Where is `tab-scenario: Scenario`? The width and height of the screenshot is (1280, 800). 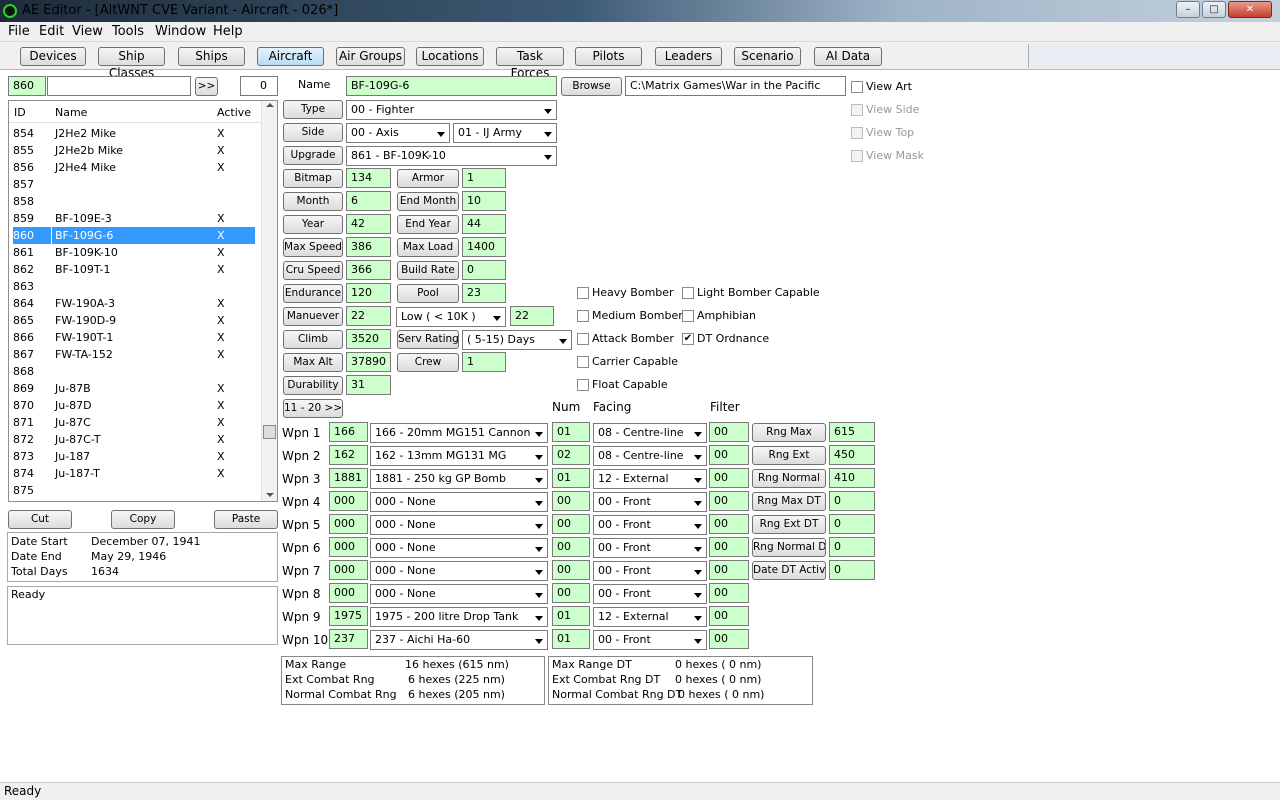
tab-scenario: Scenario is located at coordinates (767, 56).